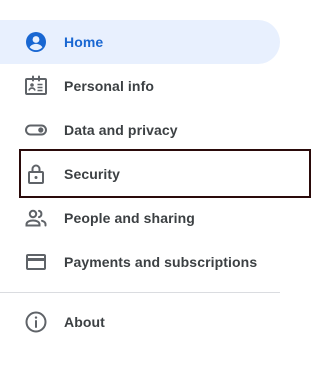  I want to click on nav-divider, so click(140, 292).